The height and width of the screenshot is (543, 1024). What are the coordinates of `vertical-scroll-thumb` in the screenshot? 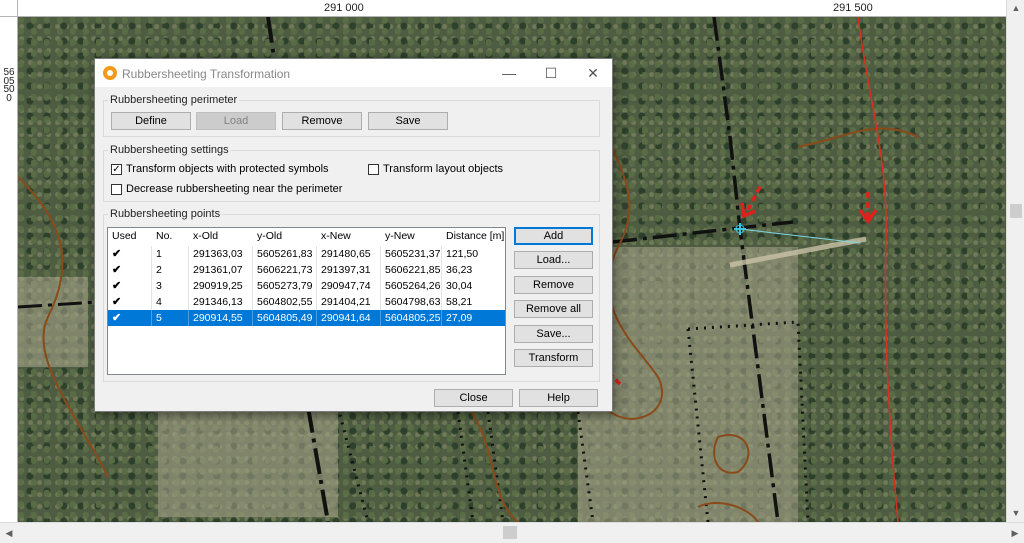 It's located at (1016, 211).